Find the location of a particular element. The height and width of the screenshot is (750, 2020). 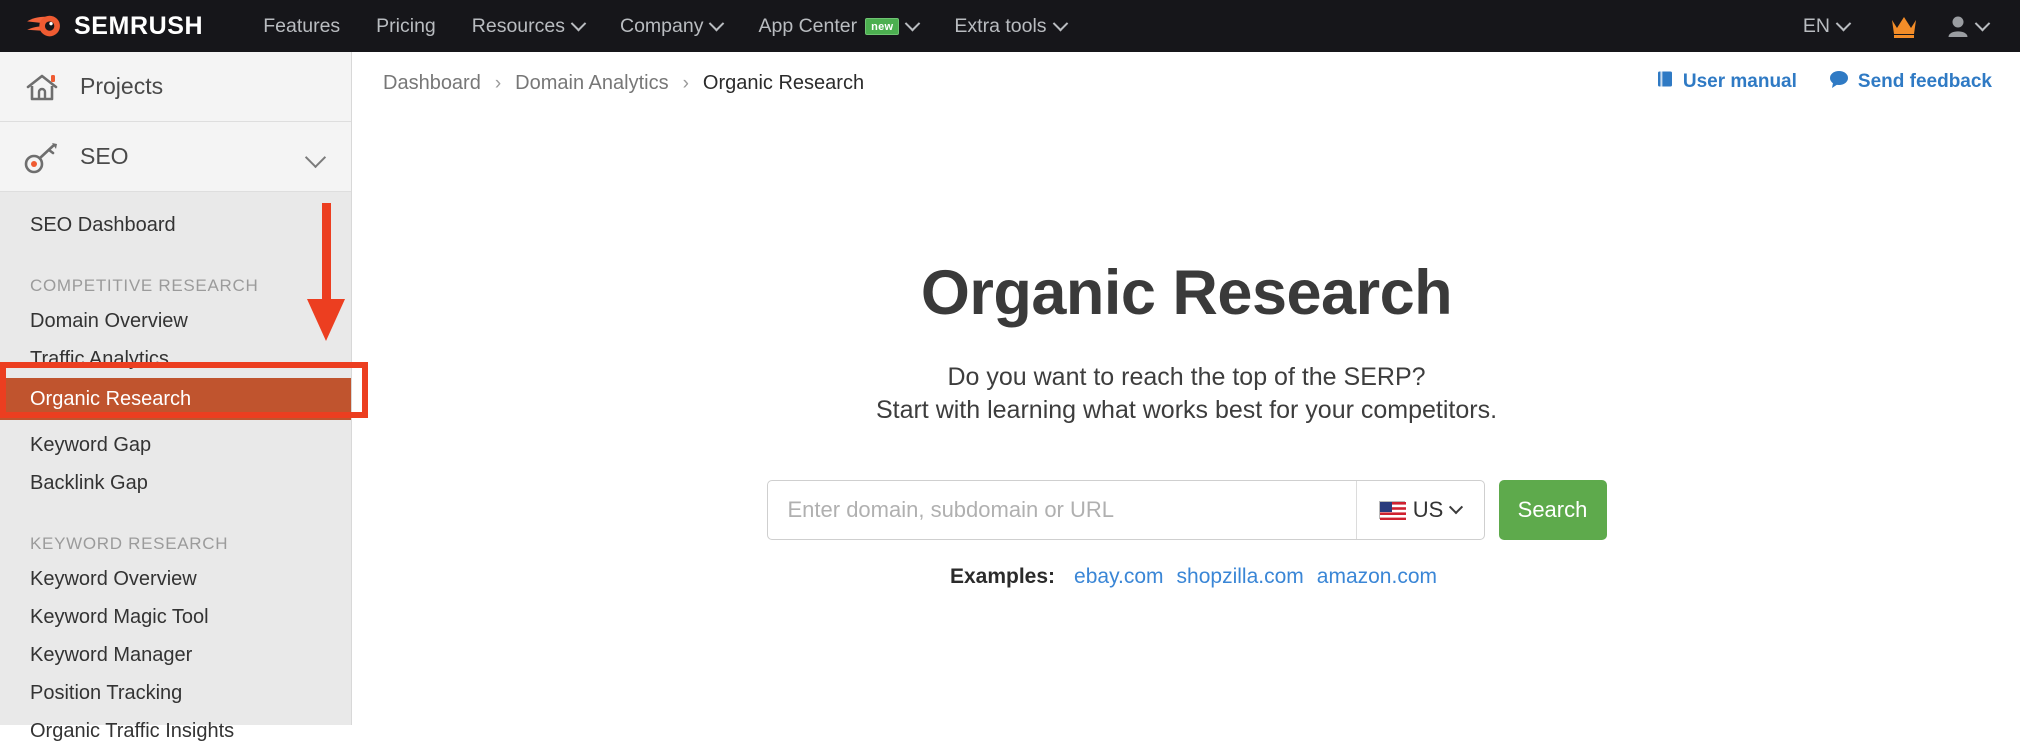

nav-label: Extra tools is located at coordinates (1000, 25).